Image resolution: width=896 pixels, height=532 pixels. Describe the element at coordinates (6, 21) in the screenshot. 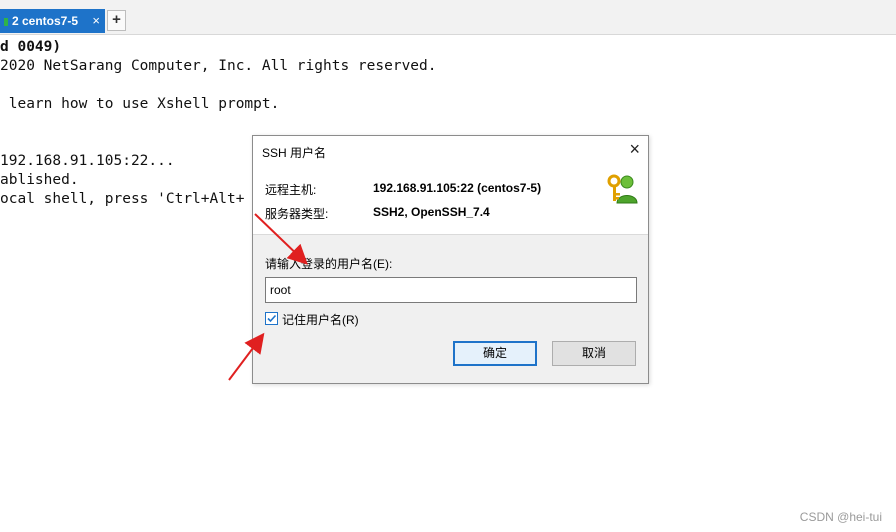

I see `status-dot-icon` at that location.